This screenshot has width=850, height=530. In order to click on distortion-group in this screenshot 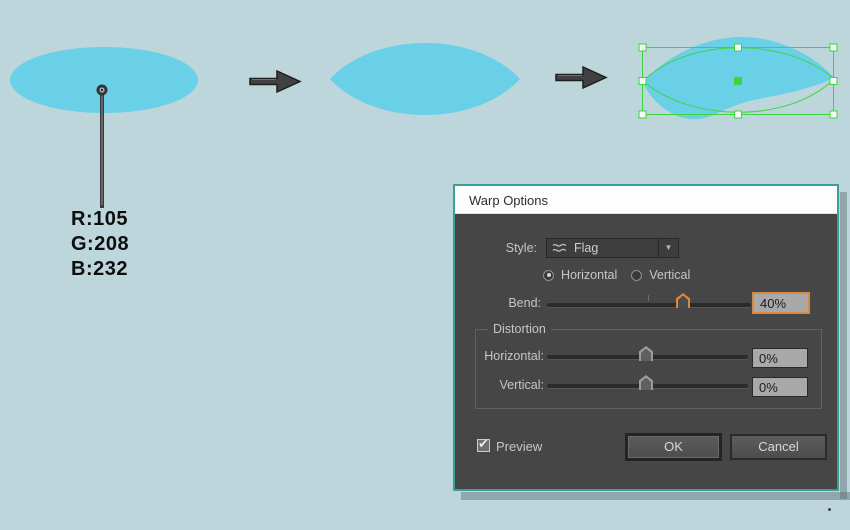, I will do `click(648, 369)`.